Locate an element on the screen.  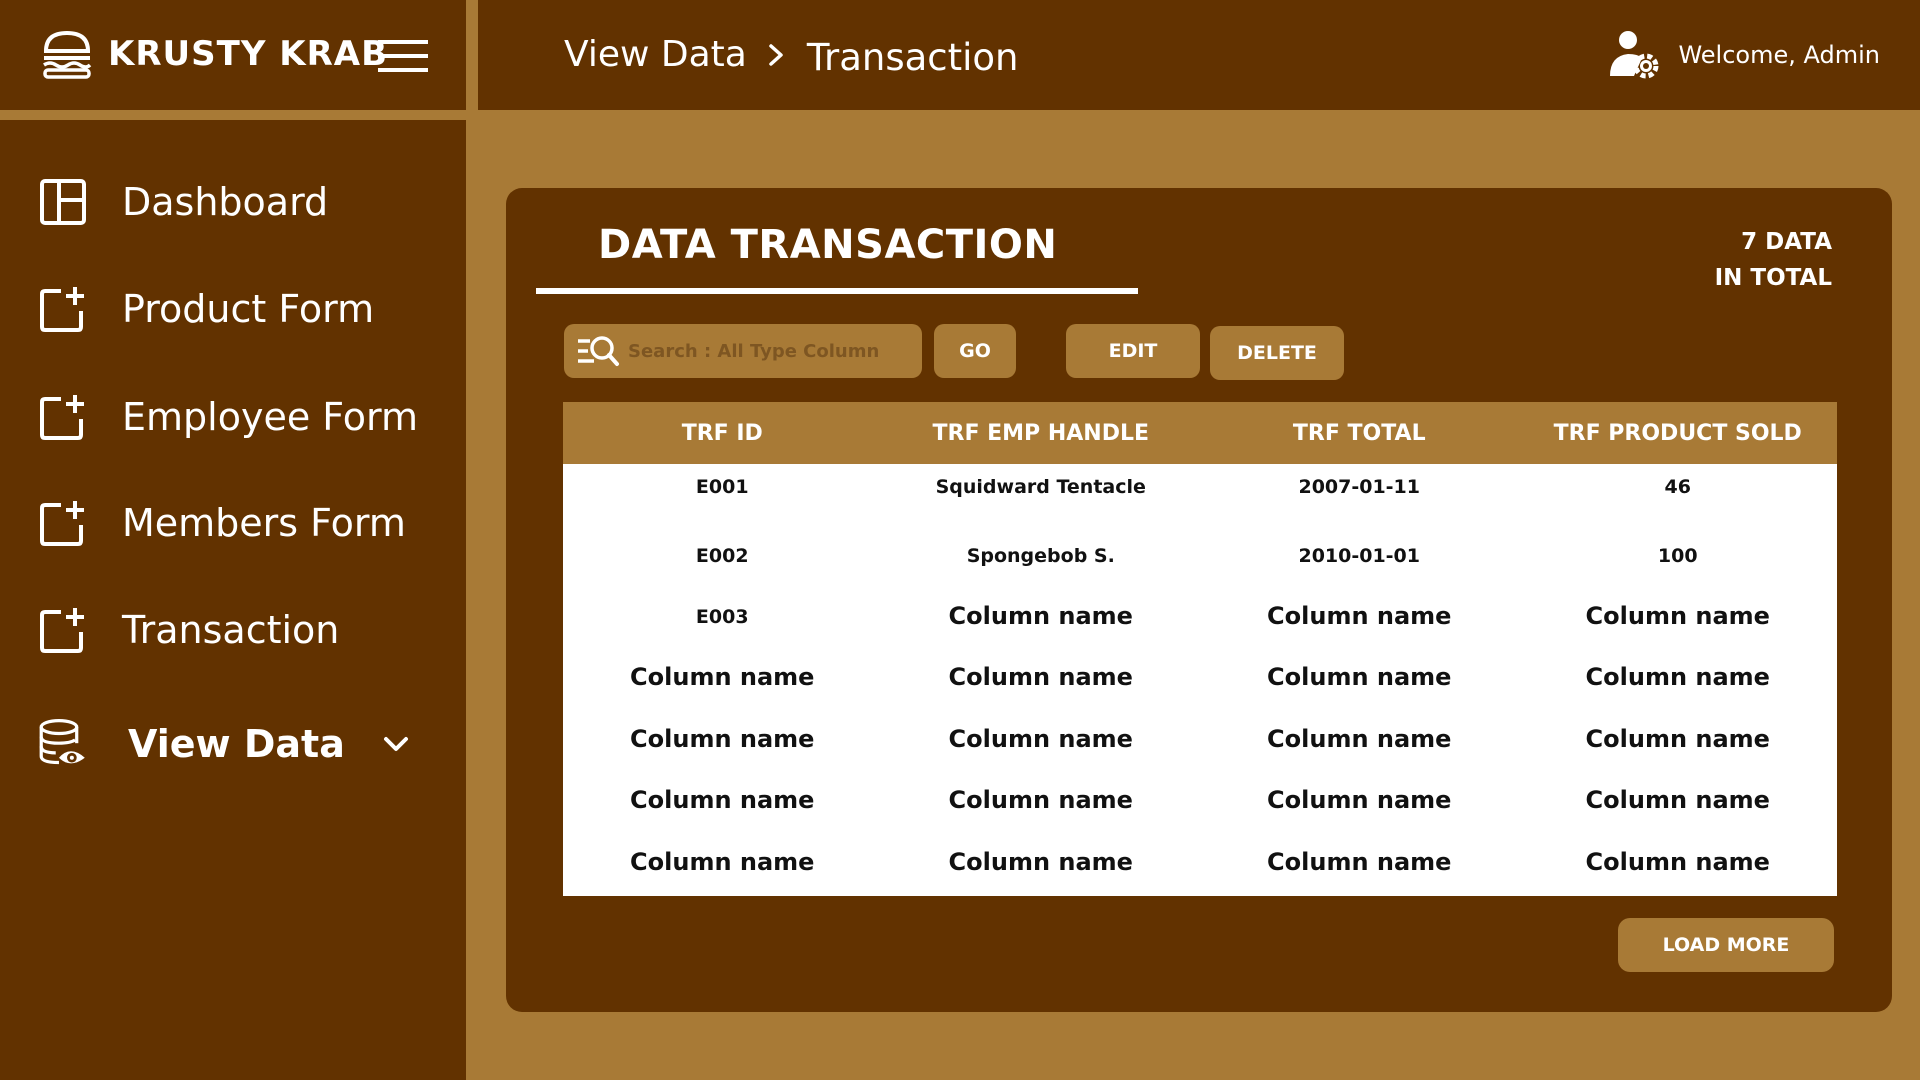
sidebar-item-label: Employee Form is located at coordinates (270, 417).